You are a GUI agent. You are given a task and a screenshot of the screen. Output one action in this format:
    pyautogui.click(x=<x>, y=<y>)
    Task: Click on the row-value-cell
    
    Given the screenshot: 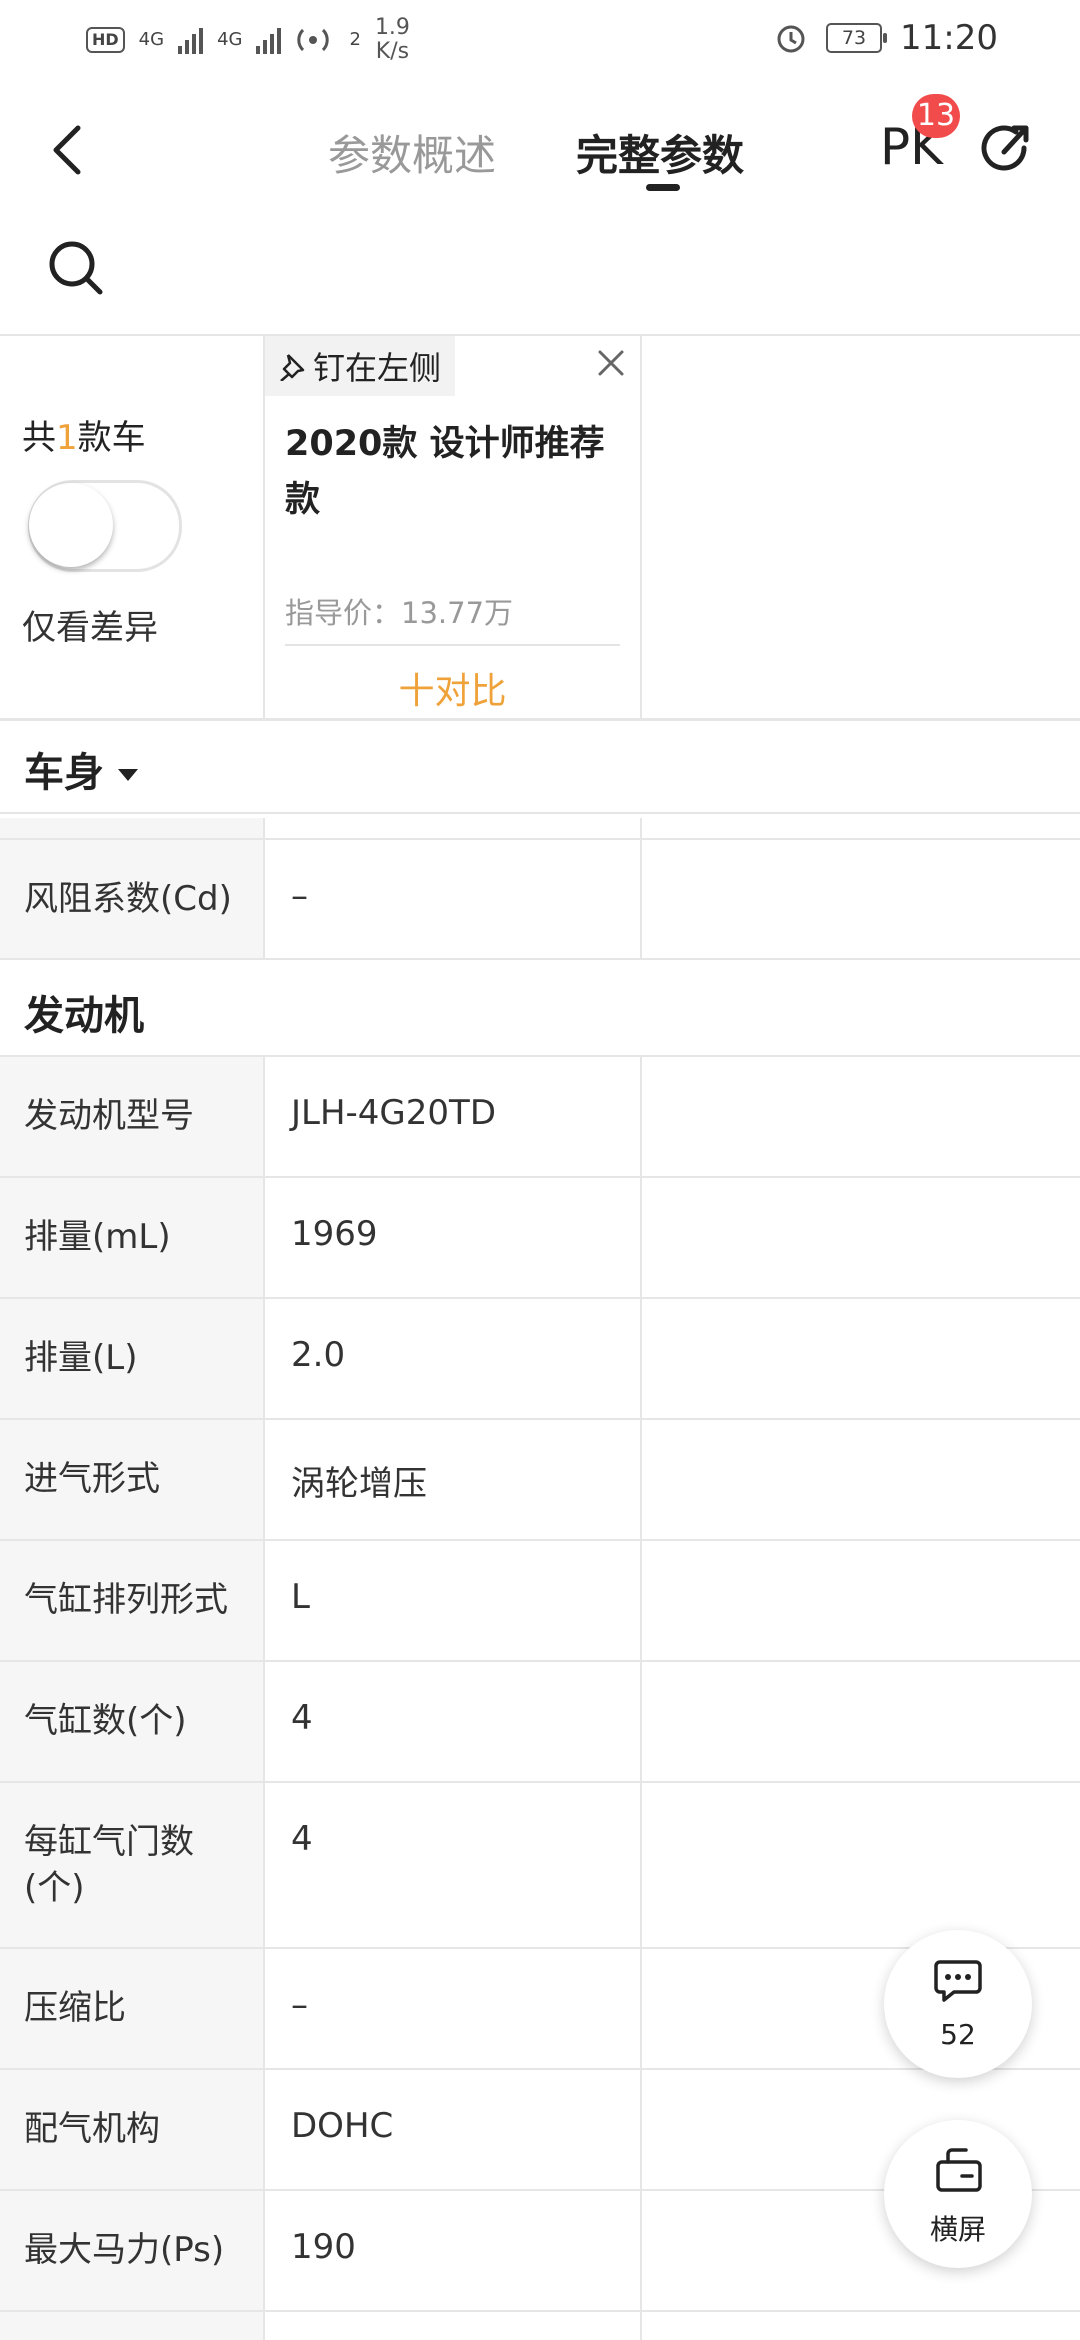 What is the action you would take?
    pyautogui.click(x=453, y=828)
    